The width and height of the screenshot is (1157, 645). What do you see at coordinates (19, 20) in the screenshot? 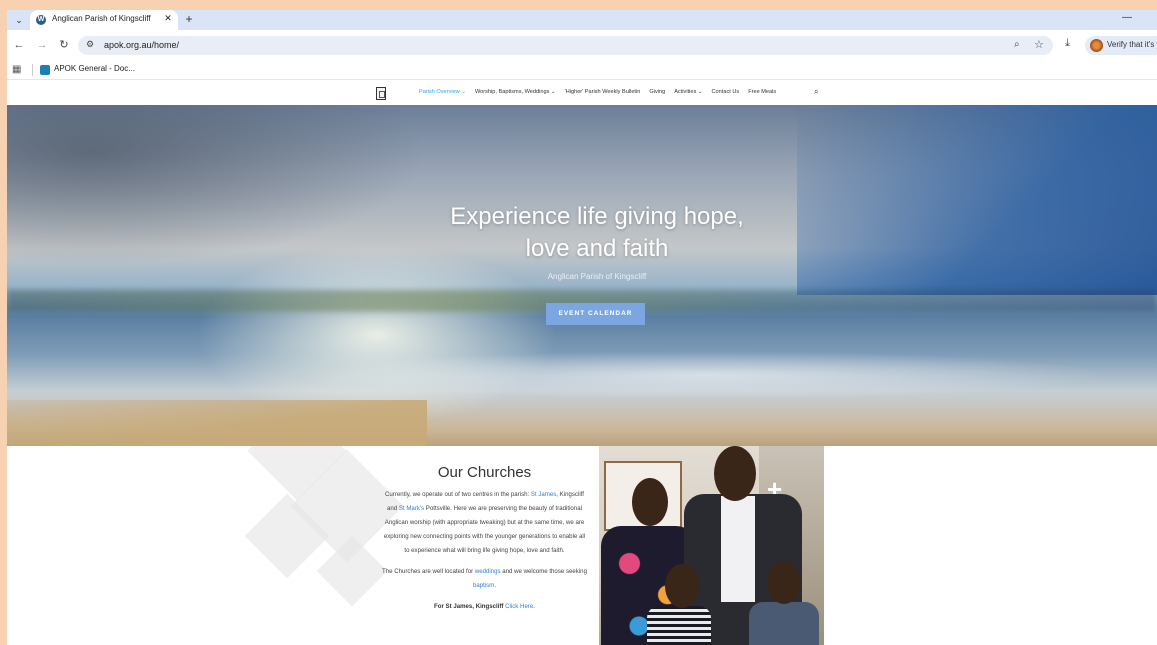
I see `tab-search-icon: ⌄` at bounding box center [19, 20].